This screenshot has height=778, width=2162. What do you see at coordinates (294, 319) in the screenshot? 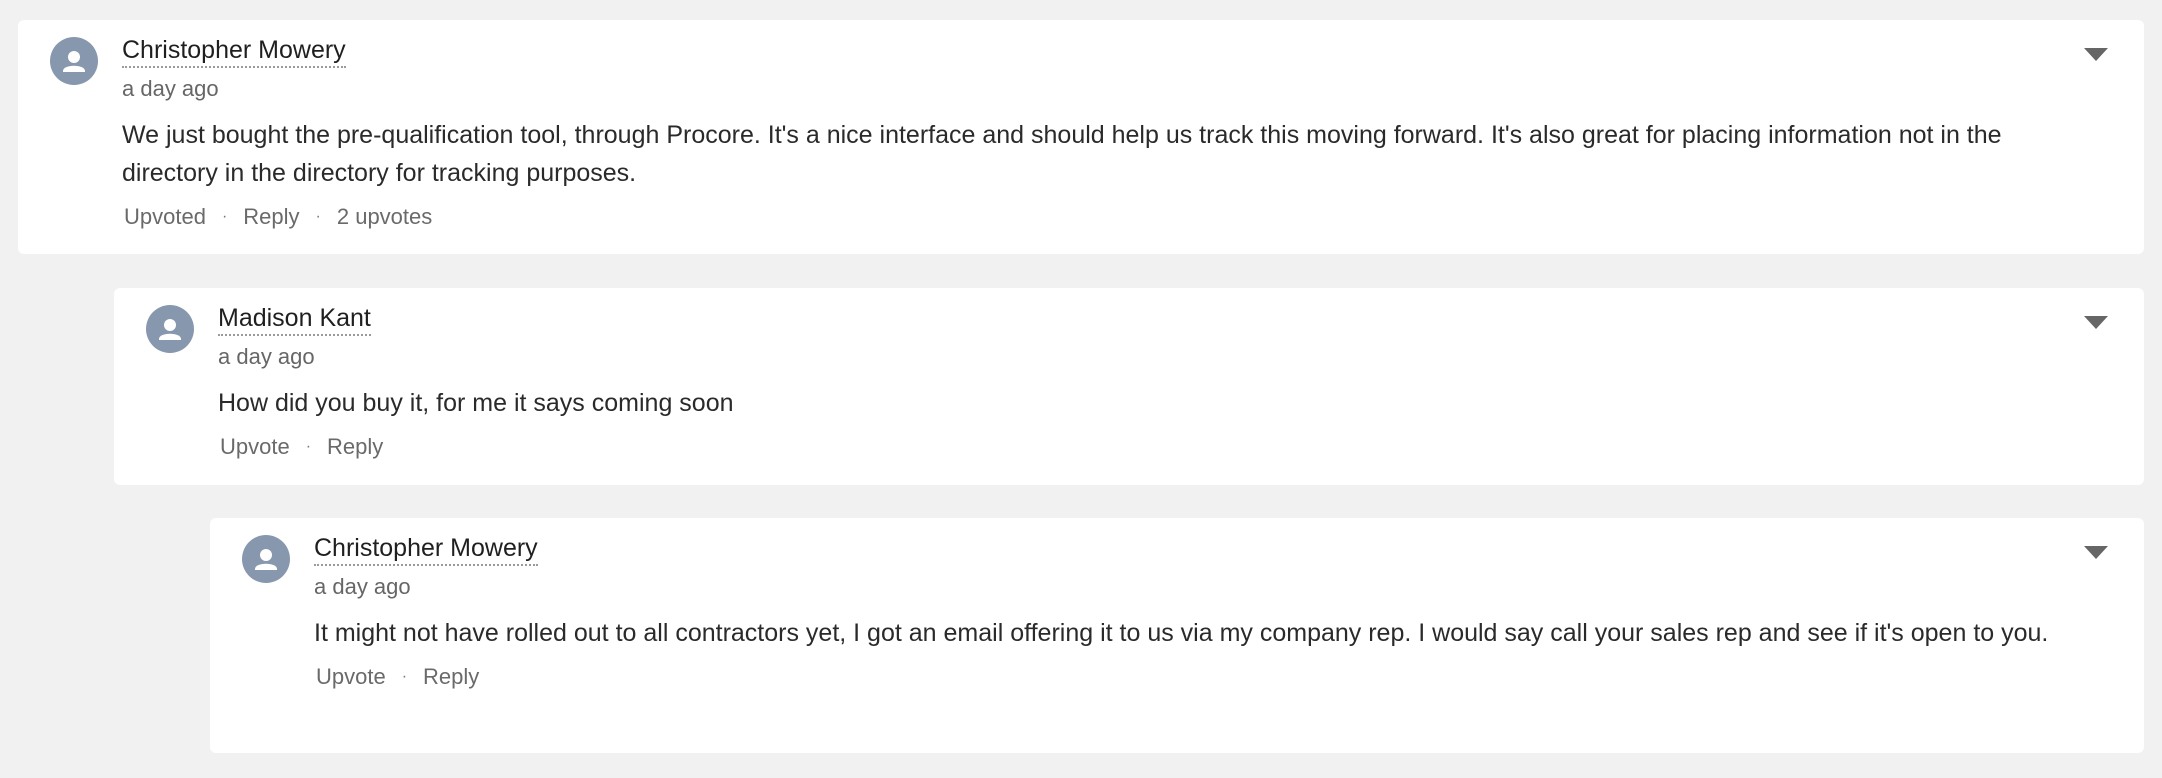
I see `comment-author-link: Madison Kant` at bounding box center [294, 319].